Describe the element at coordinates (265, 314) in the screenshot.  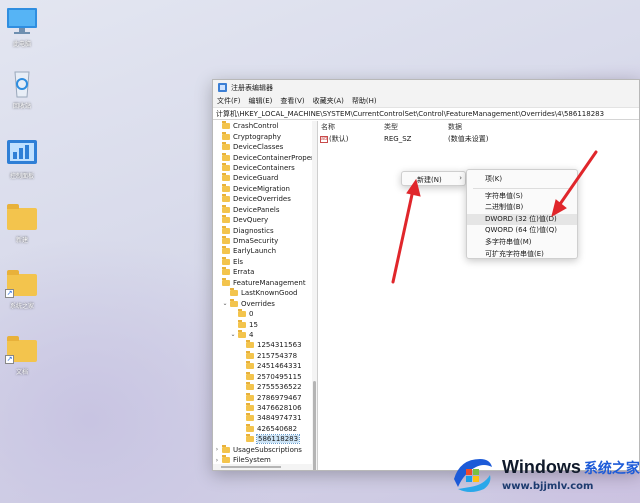
I see `tree-item: 0` at that location.